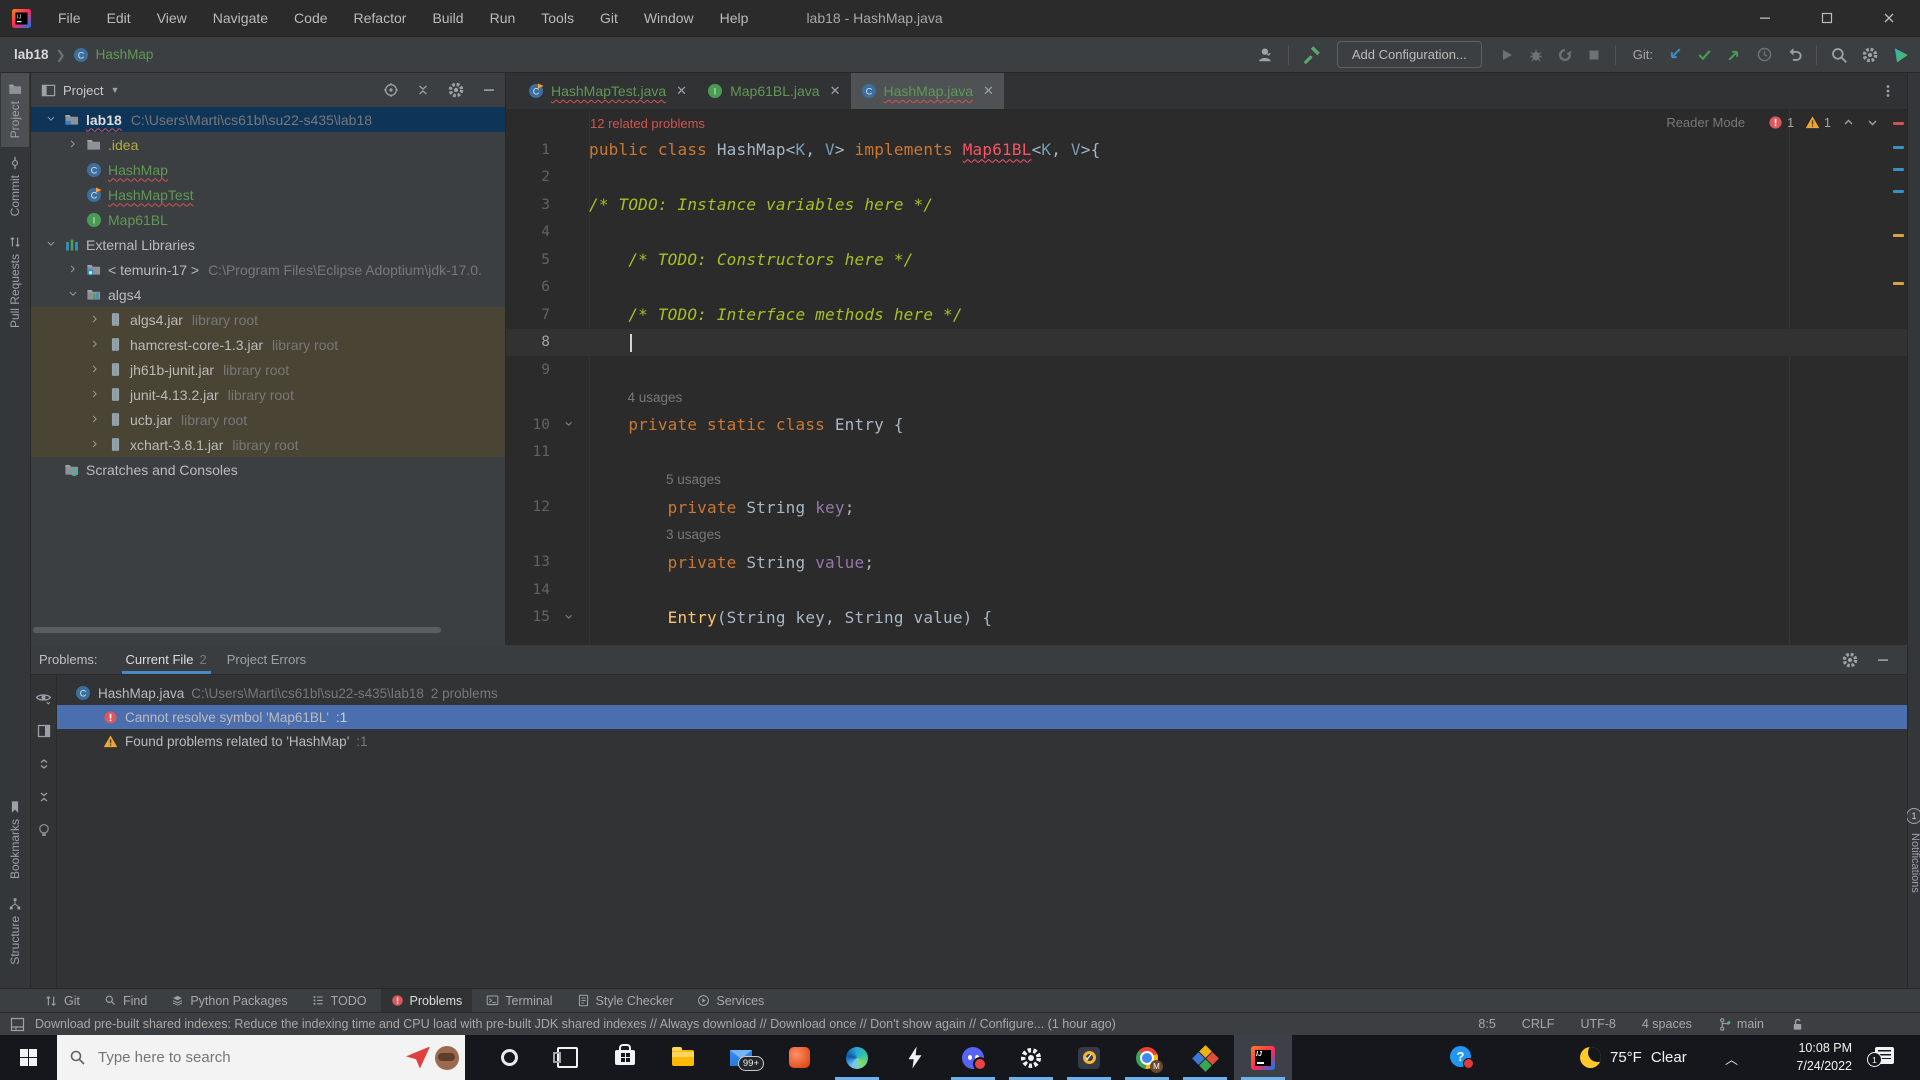 The height and width of the screenshot is (1080, 1920). I want to click on taskbar-app-edge, so click(857, 1057).